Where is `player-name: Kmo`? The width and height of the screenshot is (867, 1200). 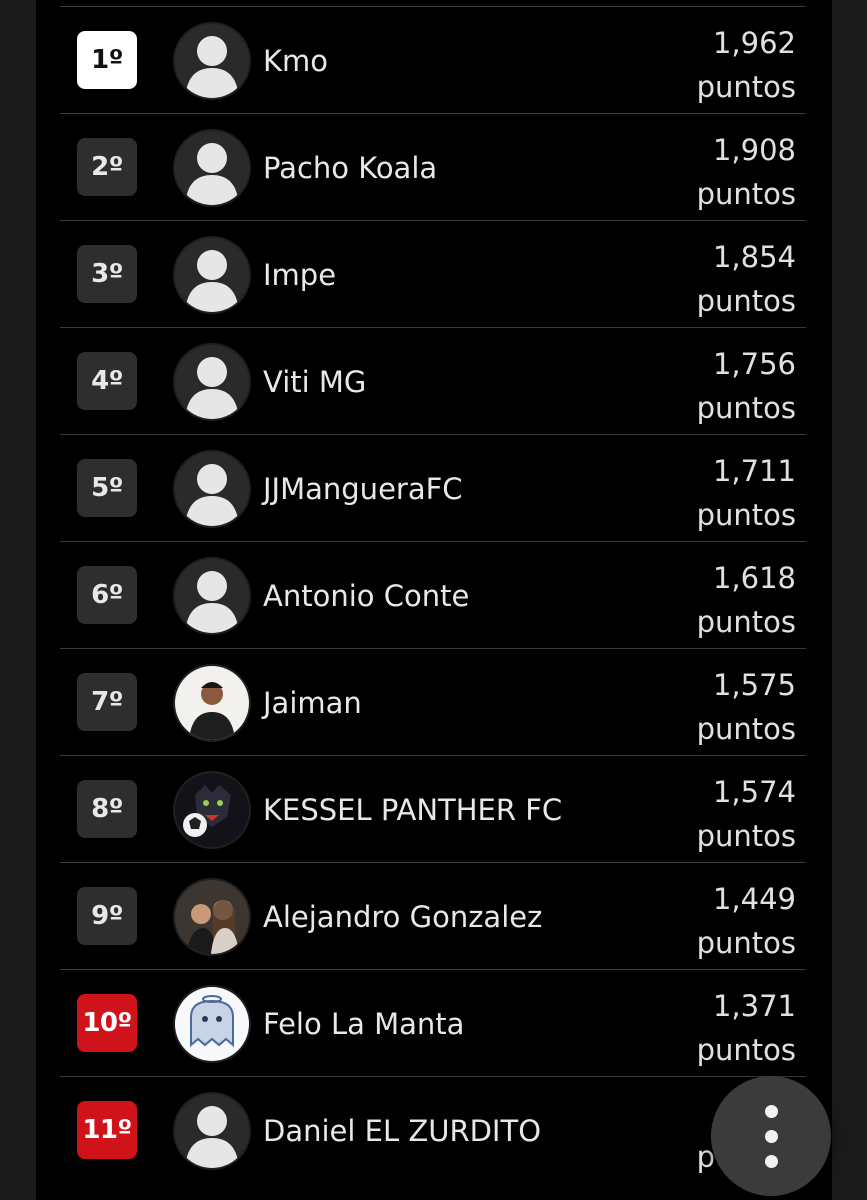 player-name: Kmo is located at coordinates (296, 60).